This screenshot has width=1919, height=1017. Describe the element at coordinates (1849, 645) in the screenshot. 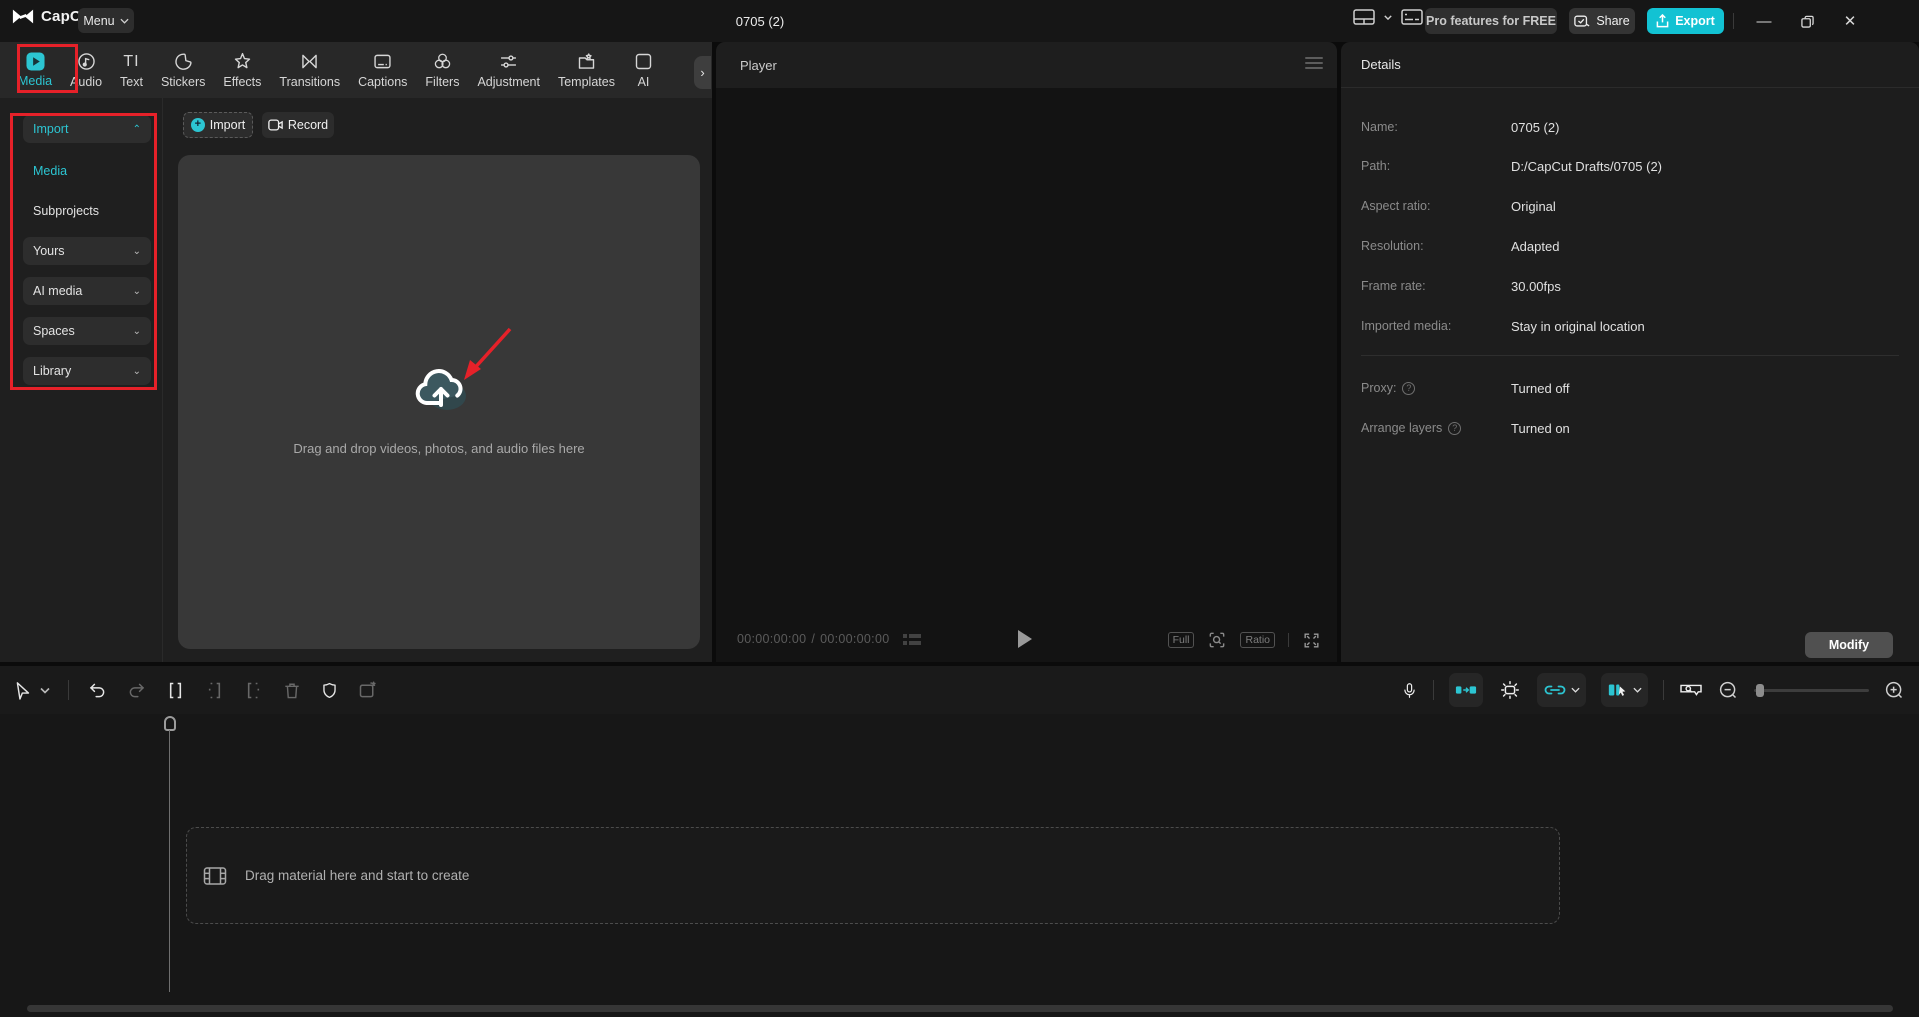

I see `modify-button: Modify` at that location.